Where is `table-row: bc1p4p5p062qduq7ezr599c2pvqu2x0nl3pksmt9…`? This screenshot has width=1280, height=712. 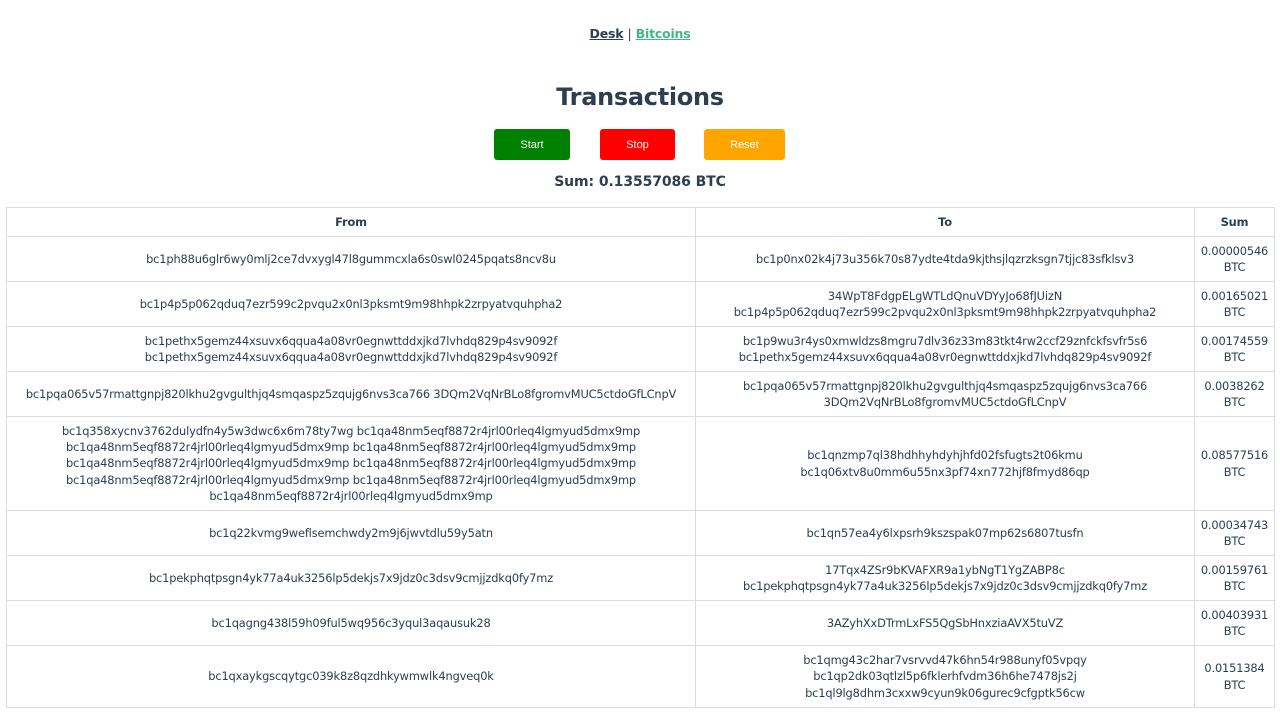 table-row: bc1p4p5p062qduq7ezr599c2pvqu2x0nl3pksmt9… is located at coordinates (640, 304).